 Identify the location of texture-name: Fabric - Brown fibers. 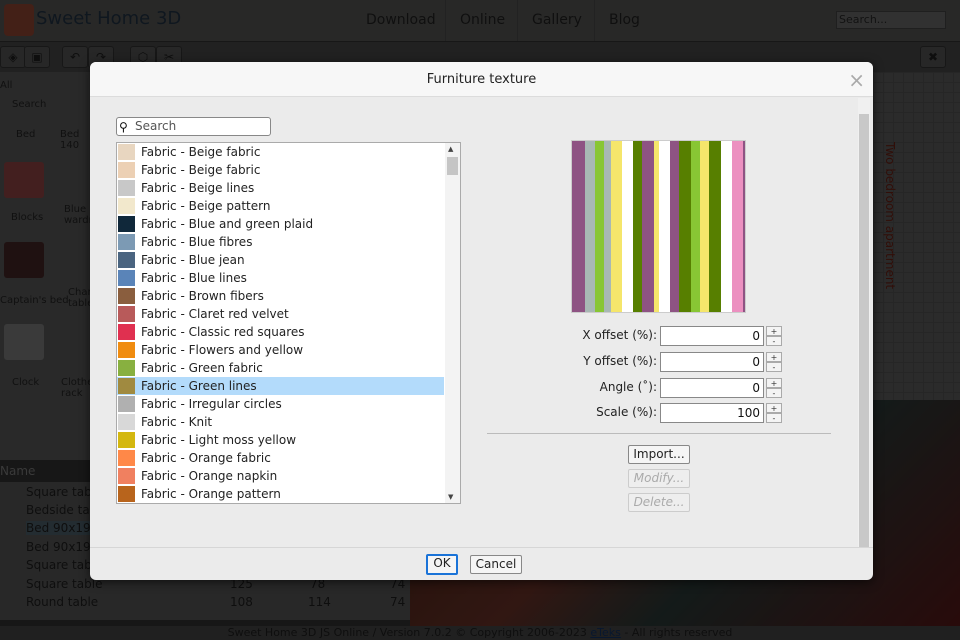
(202, 296).